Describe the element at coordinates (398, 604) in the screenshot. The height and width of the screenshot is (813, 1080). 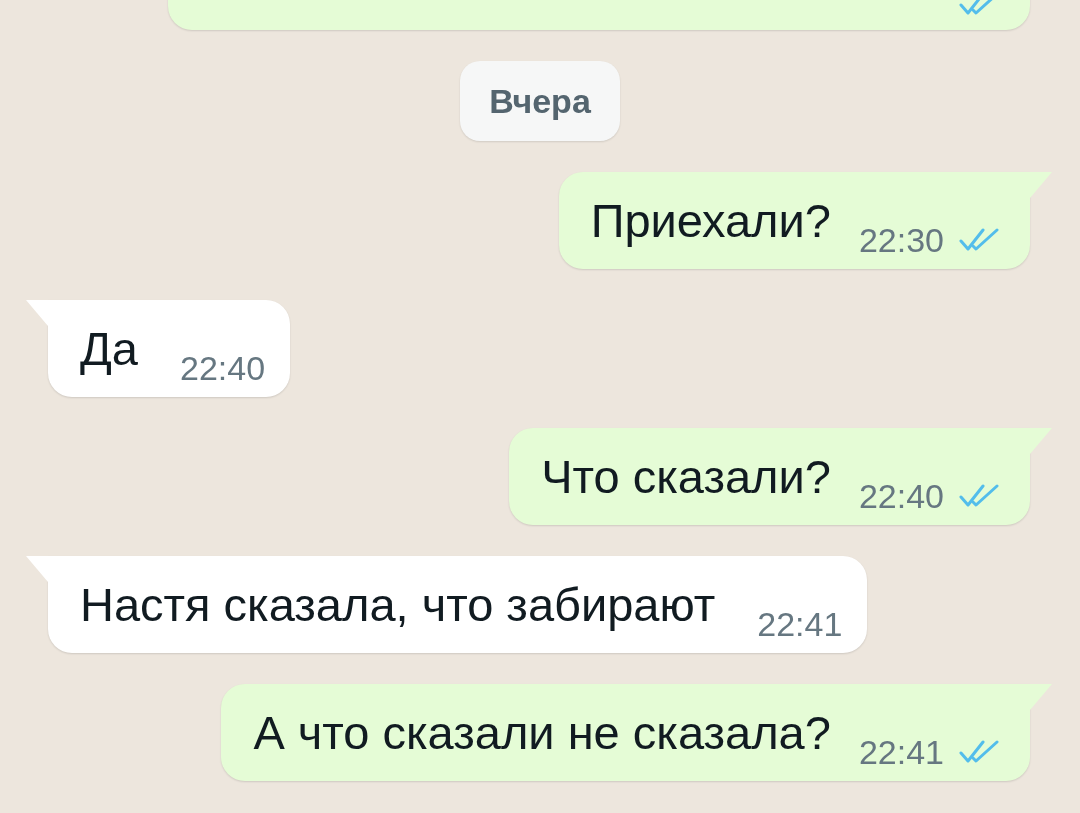
I see `message-text: Настя сказала, что забирают` at that location.